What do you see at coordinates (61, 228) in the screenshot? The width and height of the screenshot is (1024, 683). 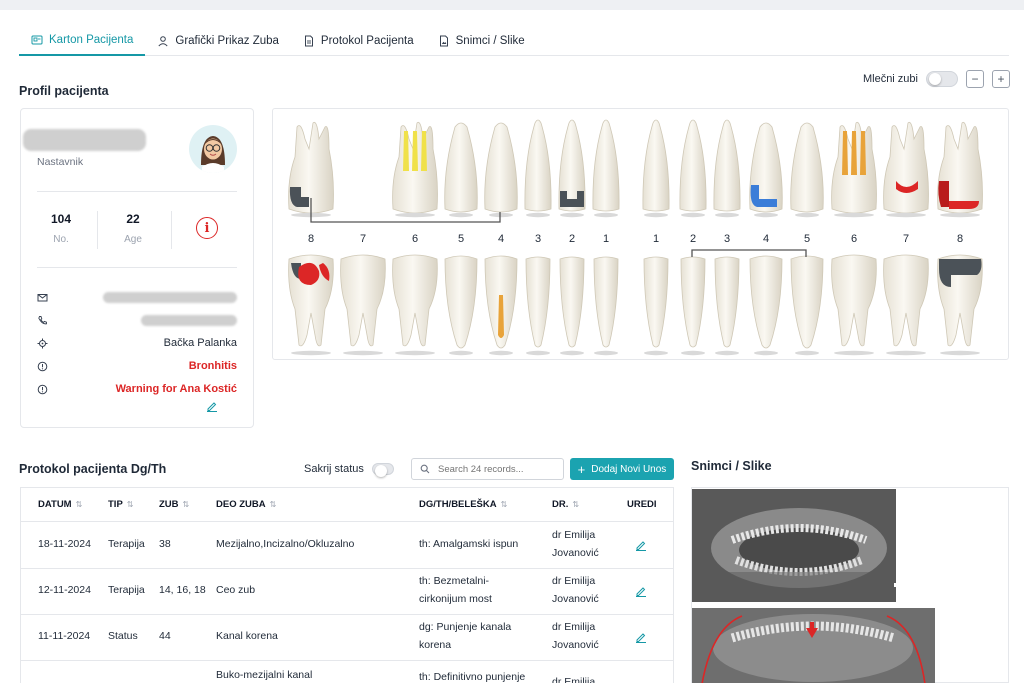 I see `stat-number: 104 No.` at bounding box center [61, 228].